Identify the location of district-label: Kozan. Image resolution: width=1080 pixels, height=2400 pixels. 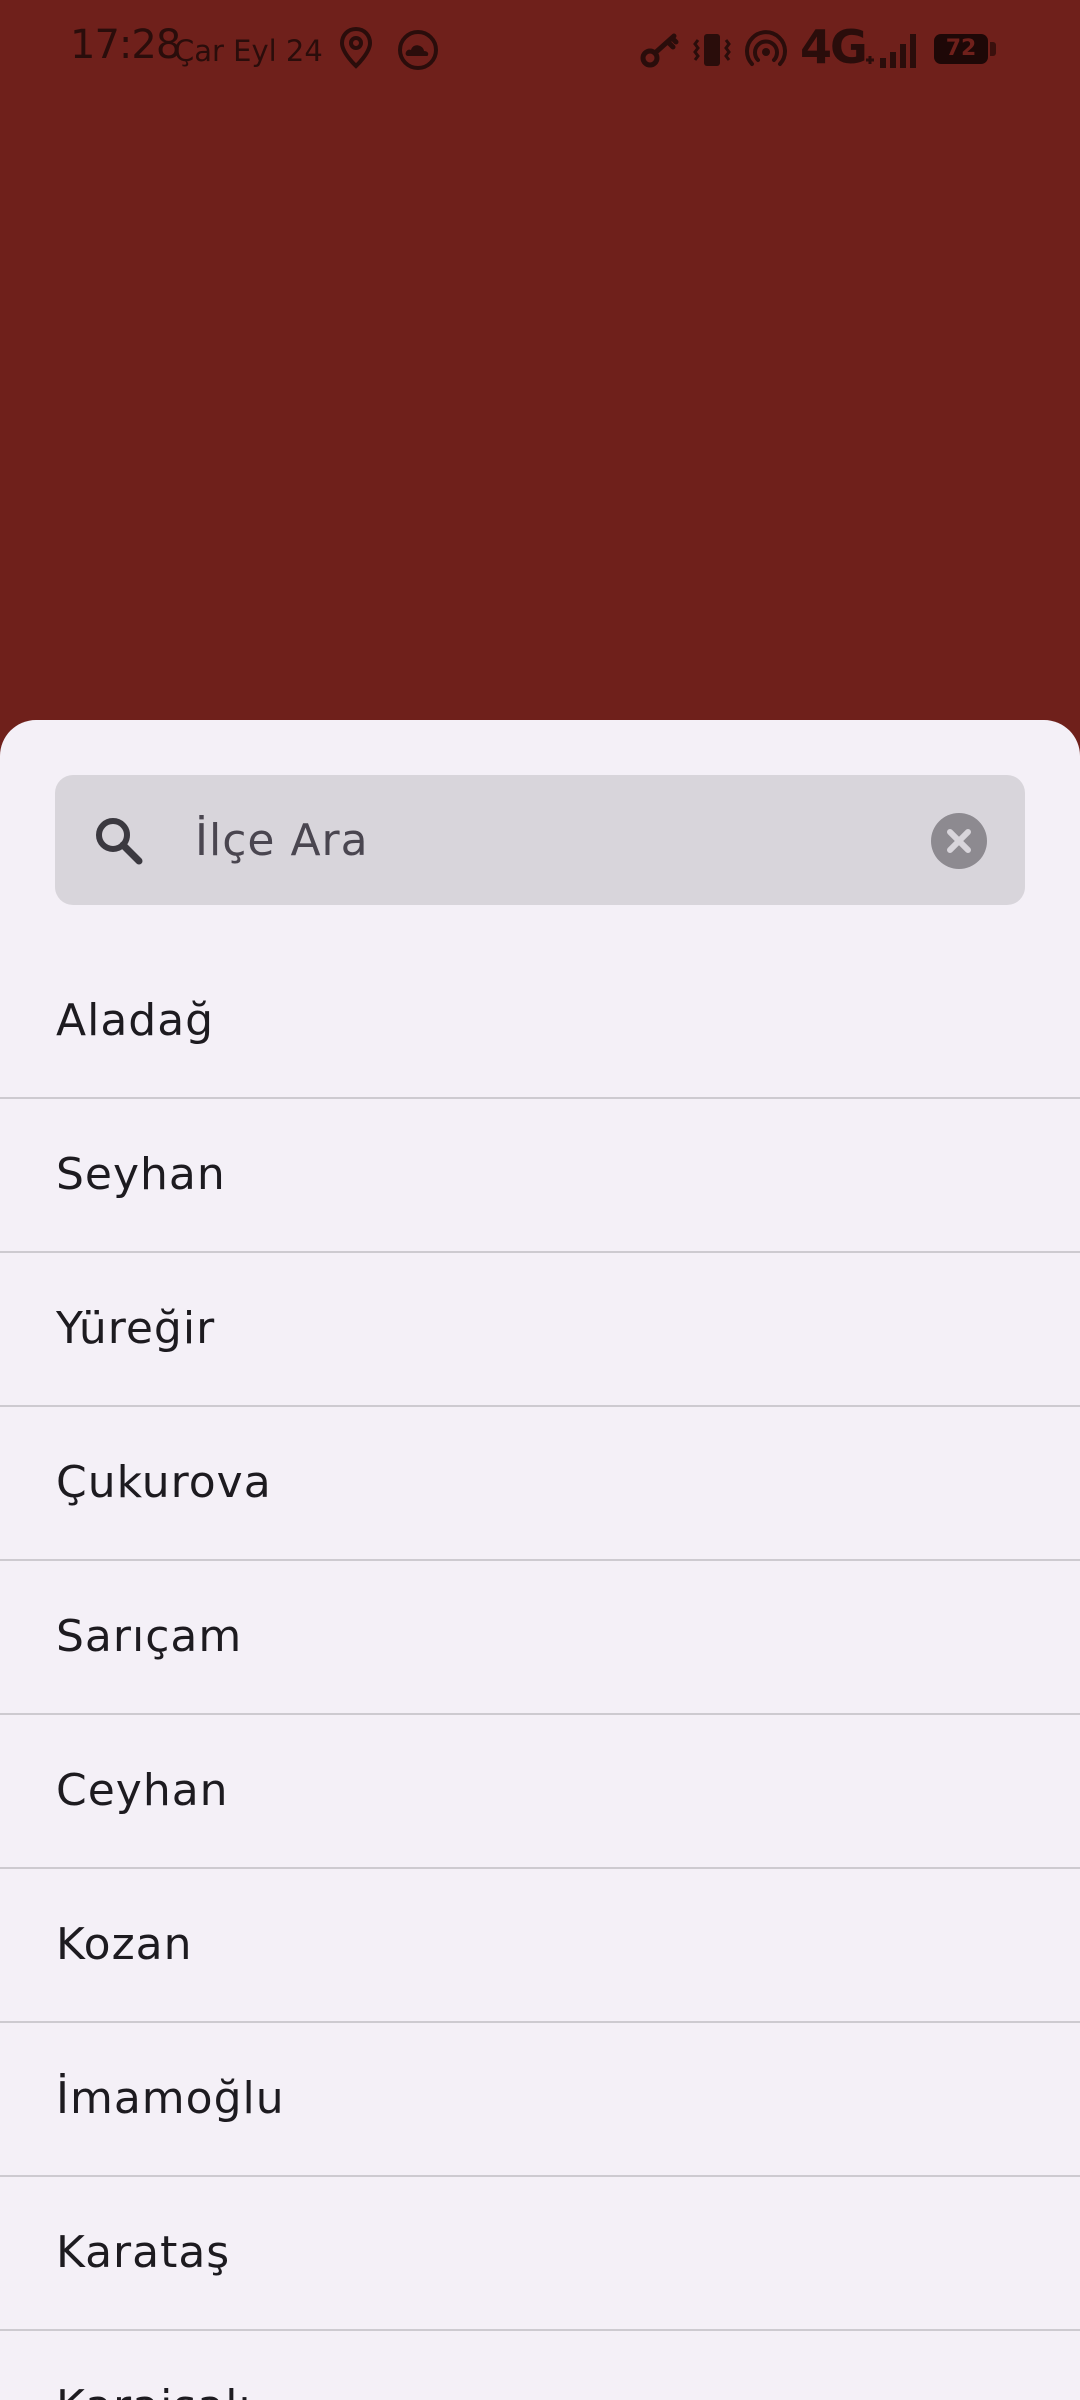
(124, 1944).